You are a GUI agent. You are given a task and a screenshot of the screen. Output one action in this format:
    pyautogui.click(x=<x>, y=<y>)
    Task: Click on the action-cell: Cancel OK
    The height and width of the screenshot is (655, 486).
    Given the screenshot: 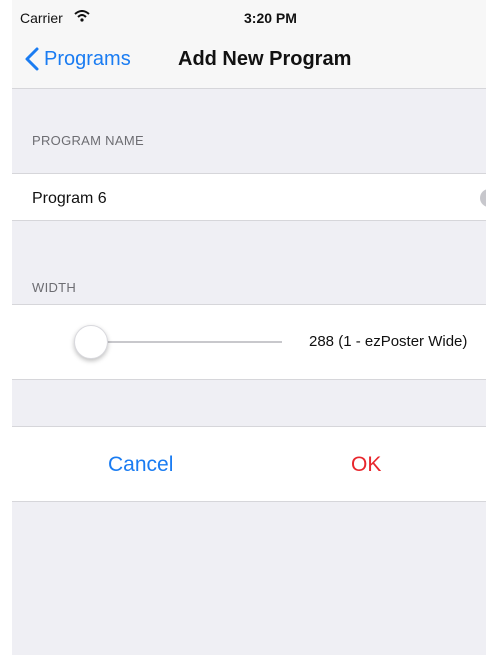 What is the action you would take?
    pyautogui.click(x=249, y=464)
    